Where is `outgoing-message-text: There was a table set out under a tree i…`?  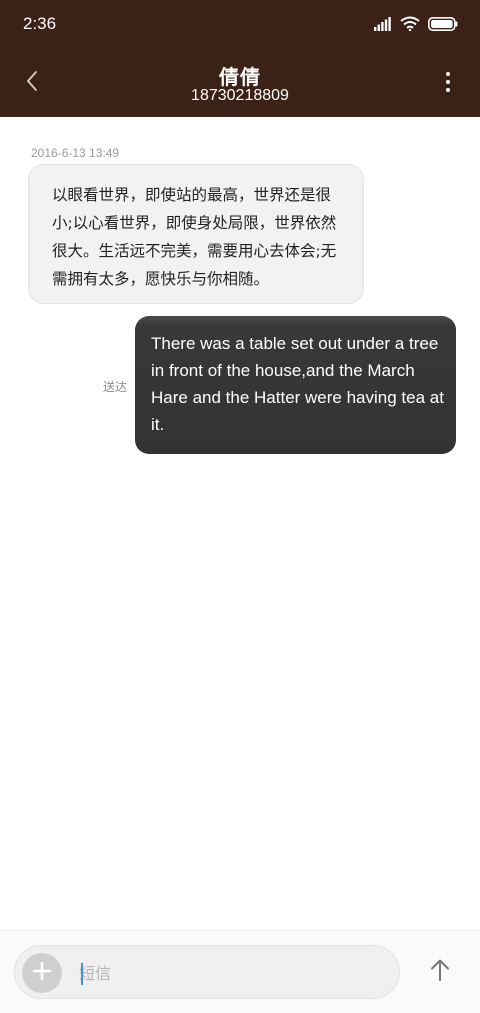
outgoing-message-text: There was a table set out under a tree i… is located at coordinates (297, 384).